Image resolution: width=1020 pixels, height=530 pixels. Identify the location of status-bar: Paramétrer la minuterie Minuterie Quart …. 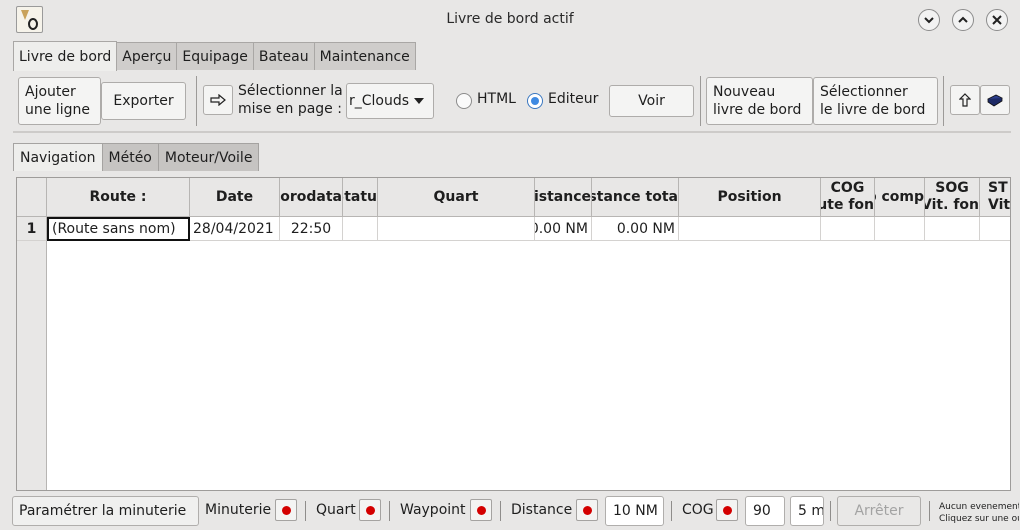
(510, 511).